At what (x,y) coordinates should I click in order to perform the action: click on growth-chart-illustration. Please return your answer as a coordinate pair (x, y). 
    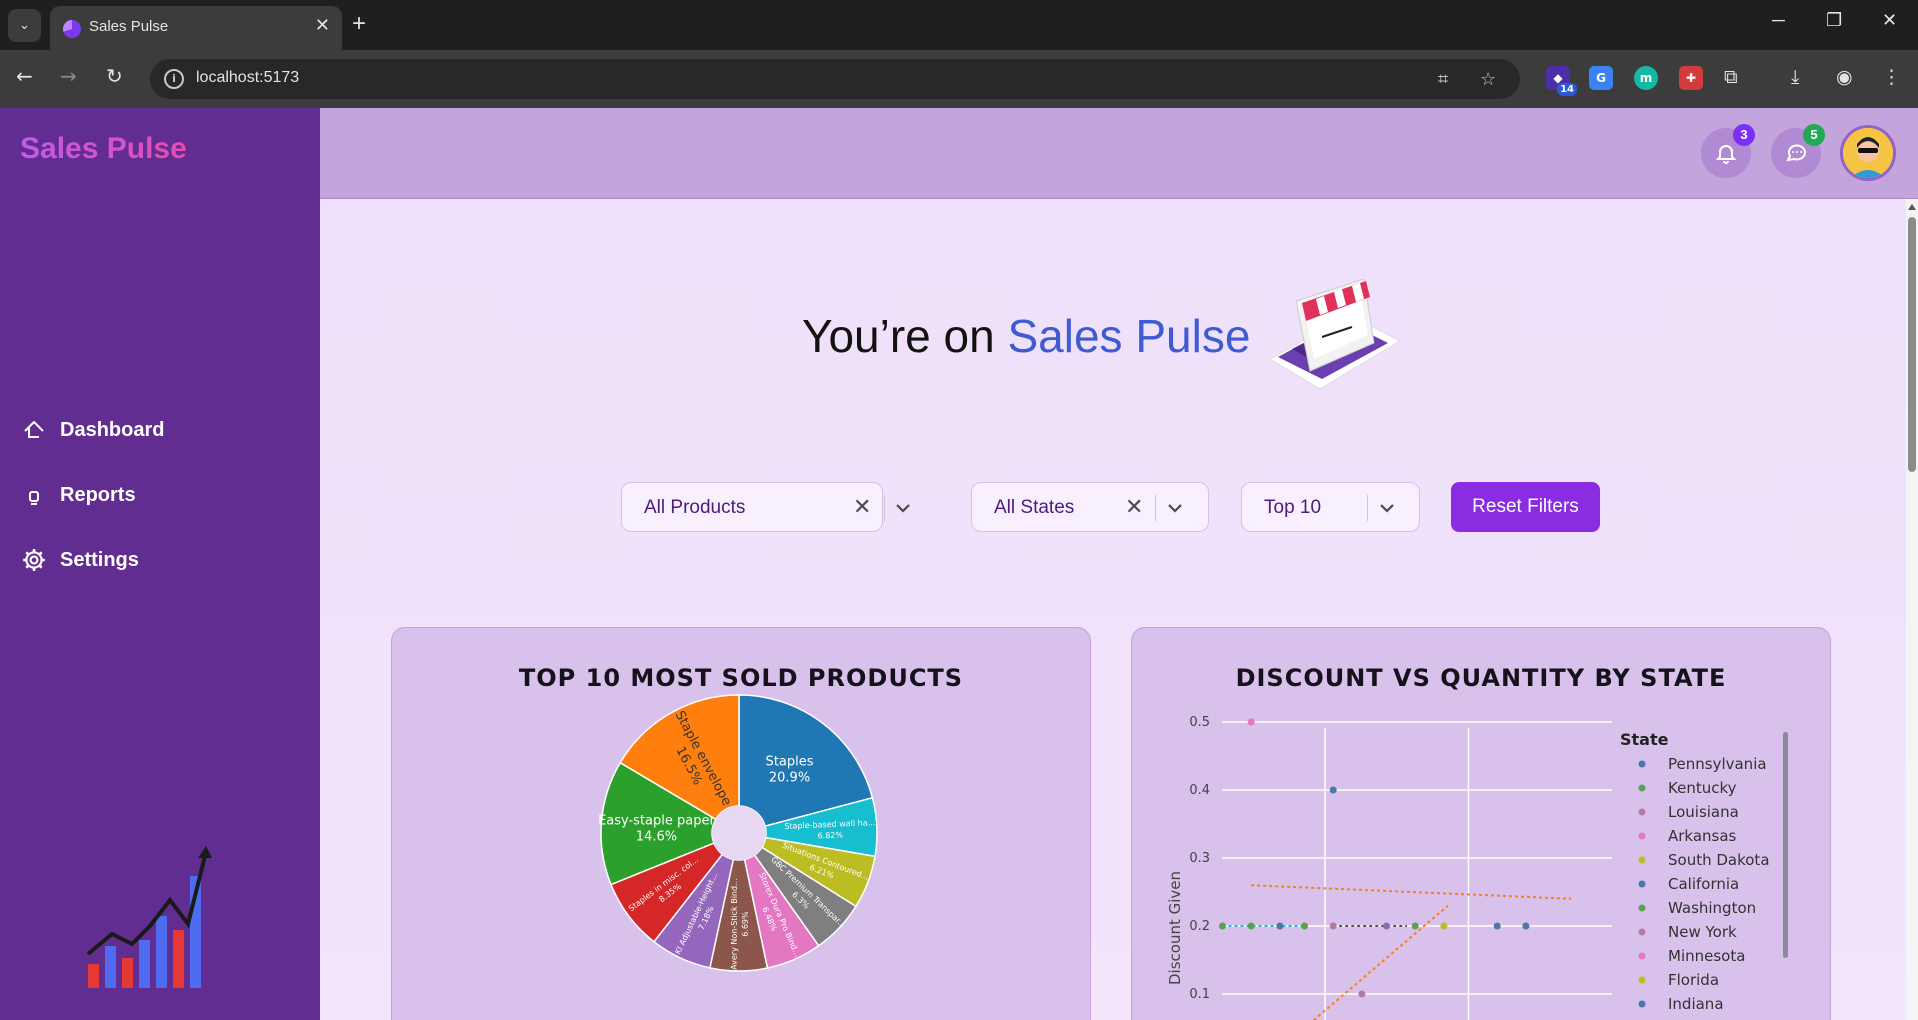
    Looking at the image, I should click on (149, 917).